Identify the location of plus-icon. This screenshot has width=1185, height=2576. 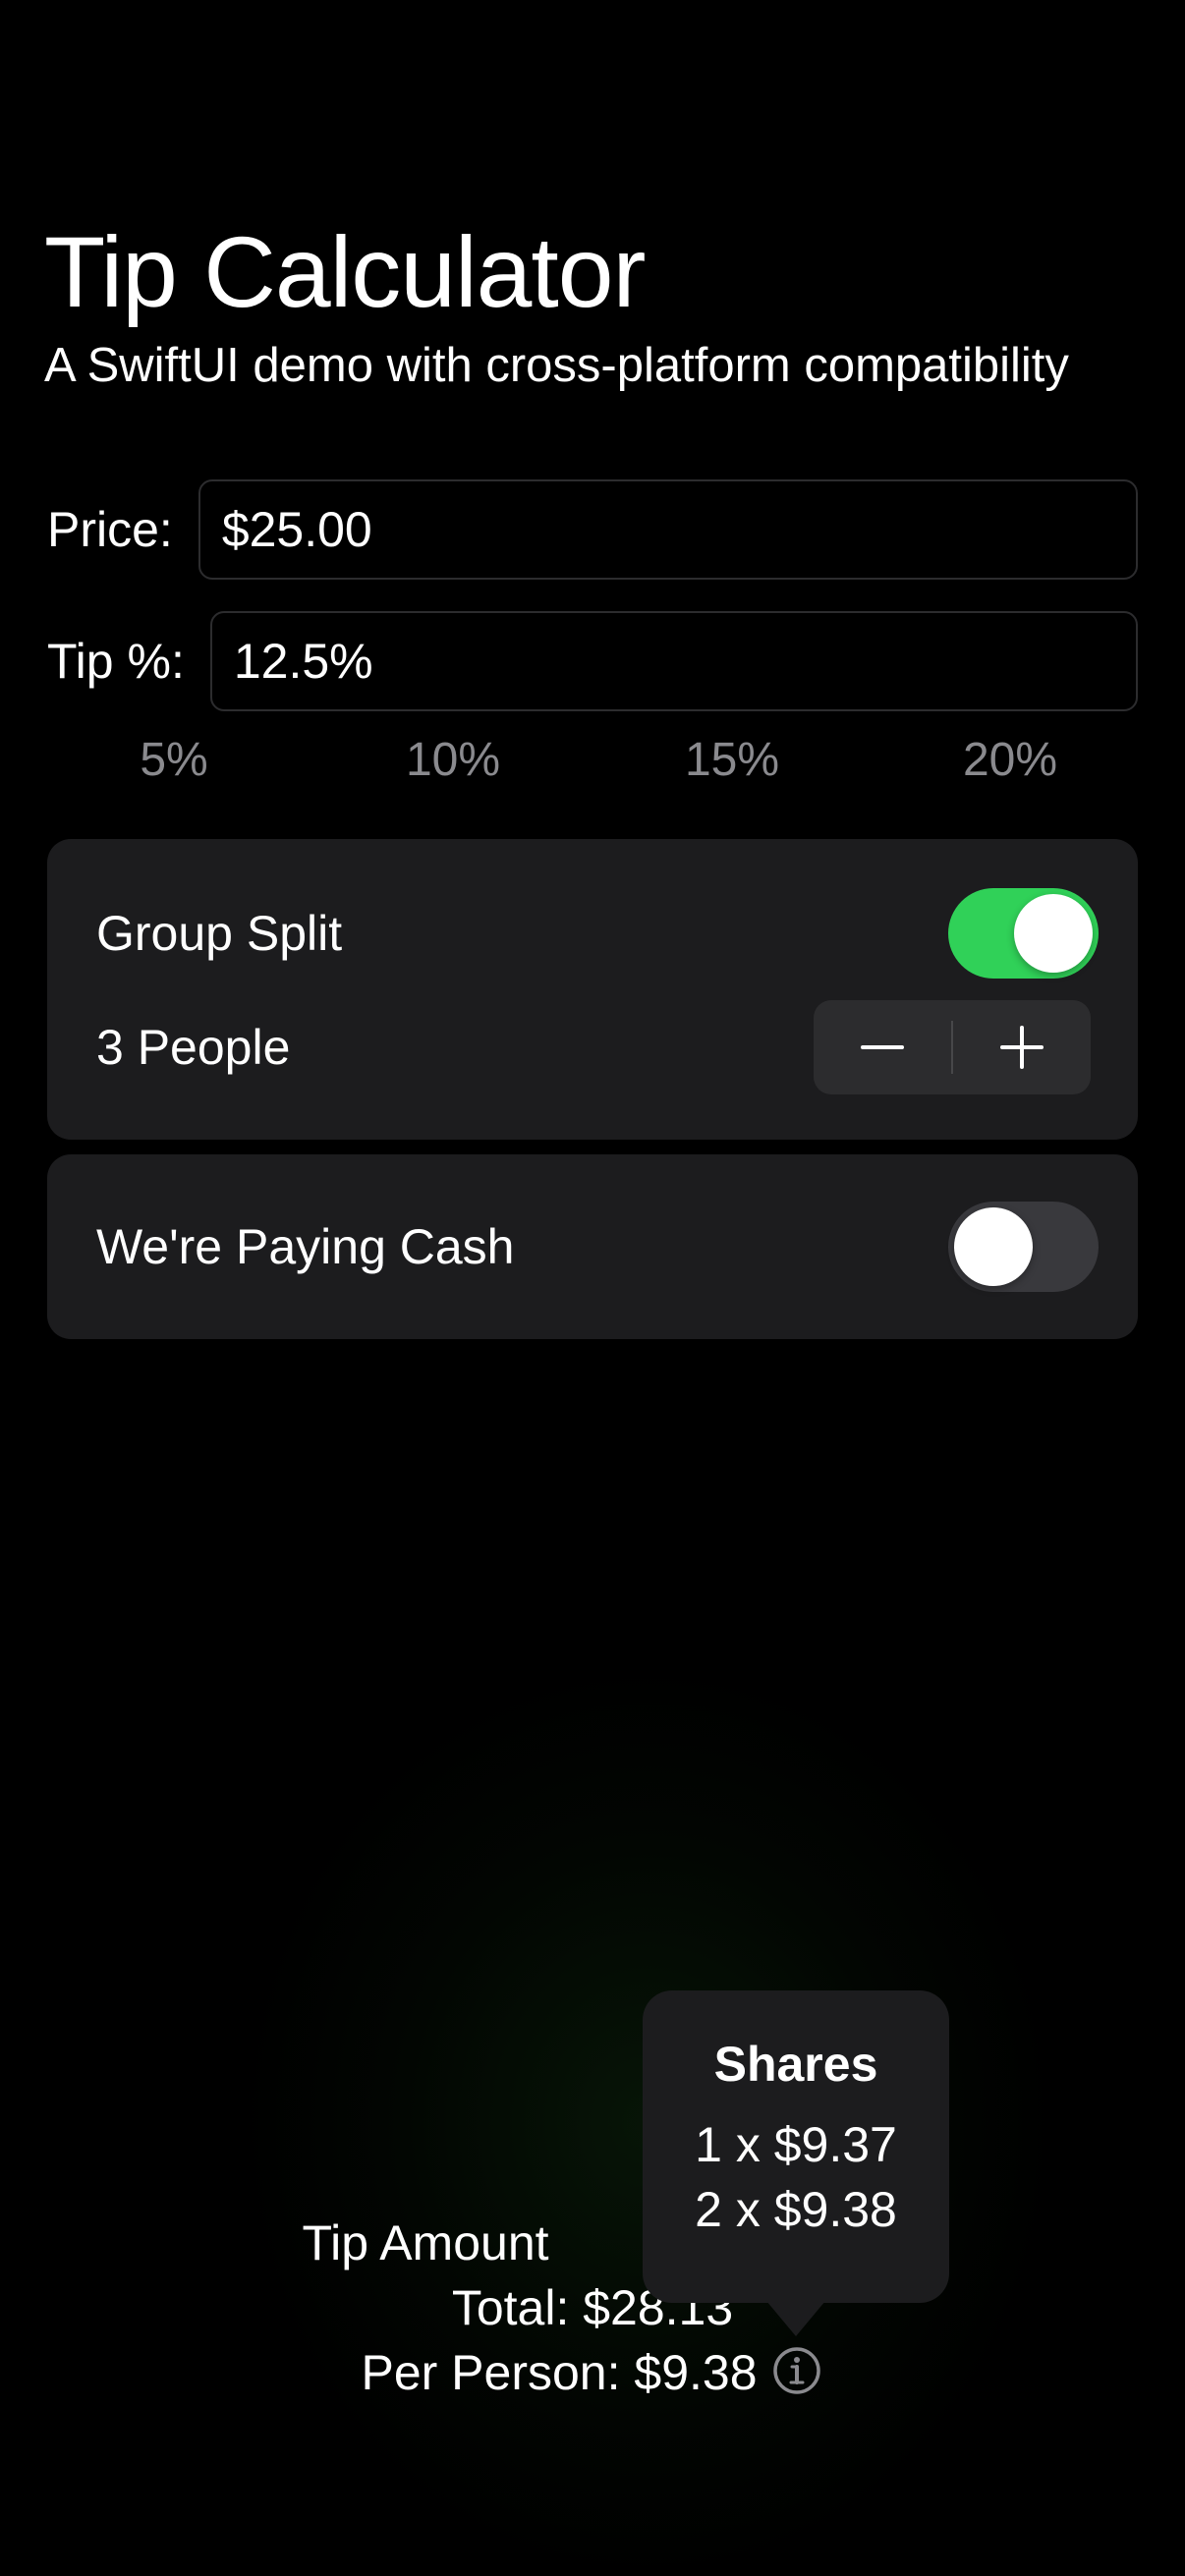
(1022, 1047).